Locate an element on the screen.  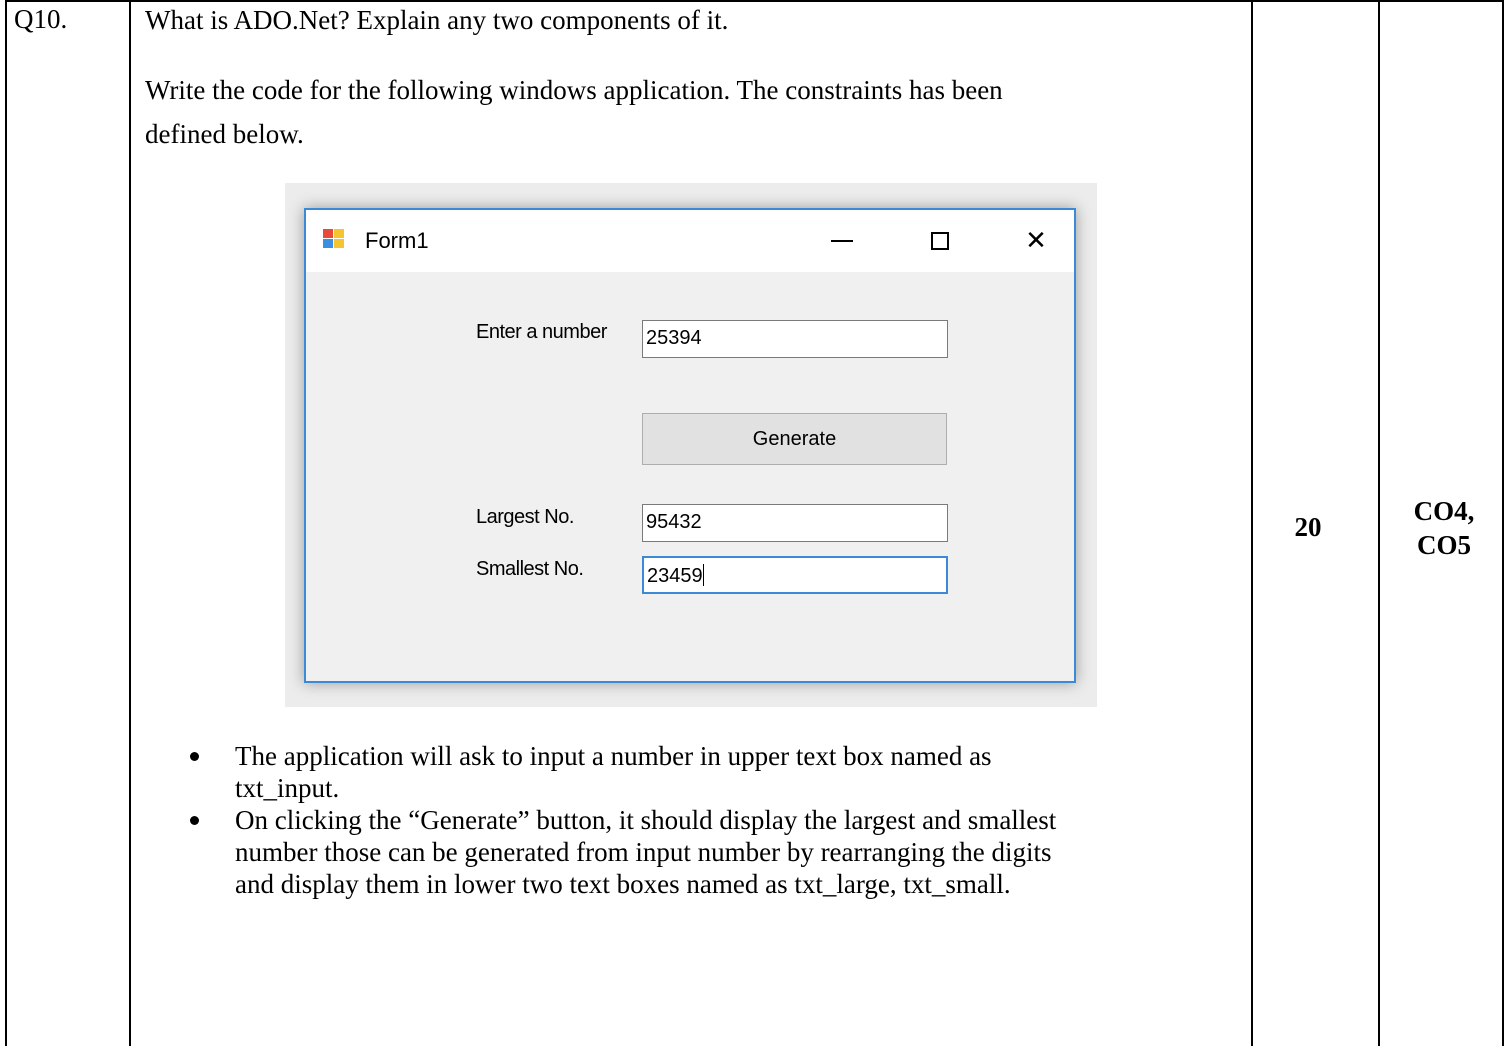
maximize-button is located at coordinates (940, 241).